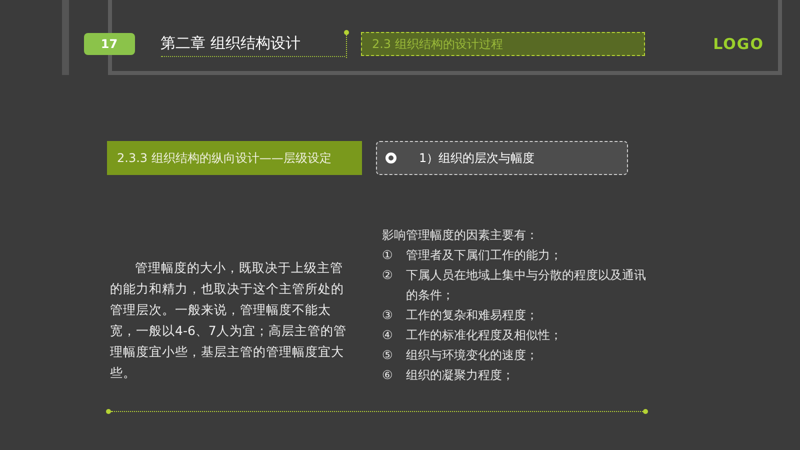  I want to click on list-item: 下属人员在地域上集中与分散的程度以及通讯的条件；, so click(526, 285).